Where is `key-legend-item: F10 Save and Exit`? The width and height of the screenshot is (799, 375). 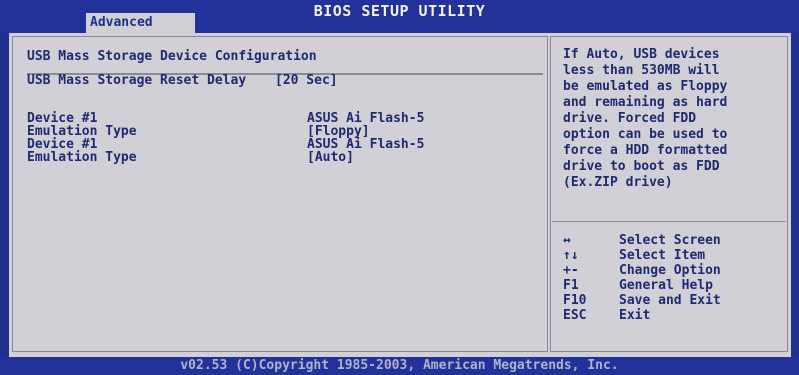
key-legend-item: F10 Save and Exit is located at coordinates (674, 300).